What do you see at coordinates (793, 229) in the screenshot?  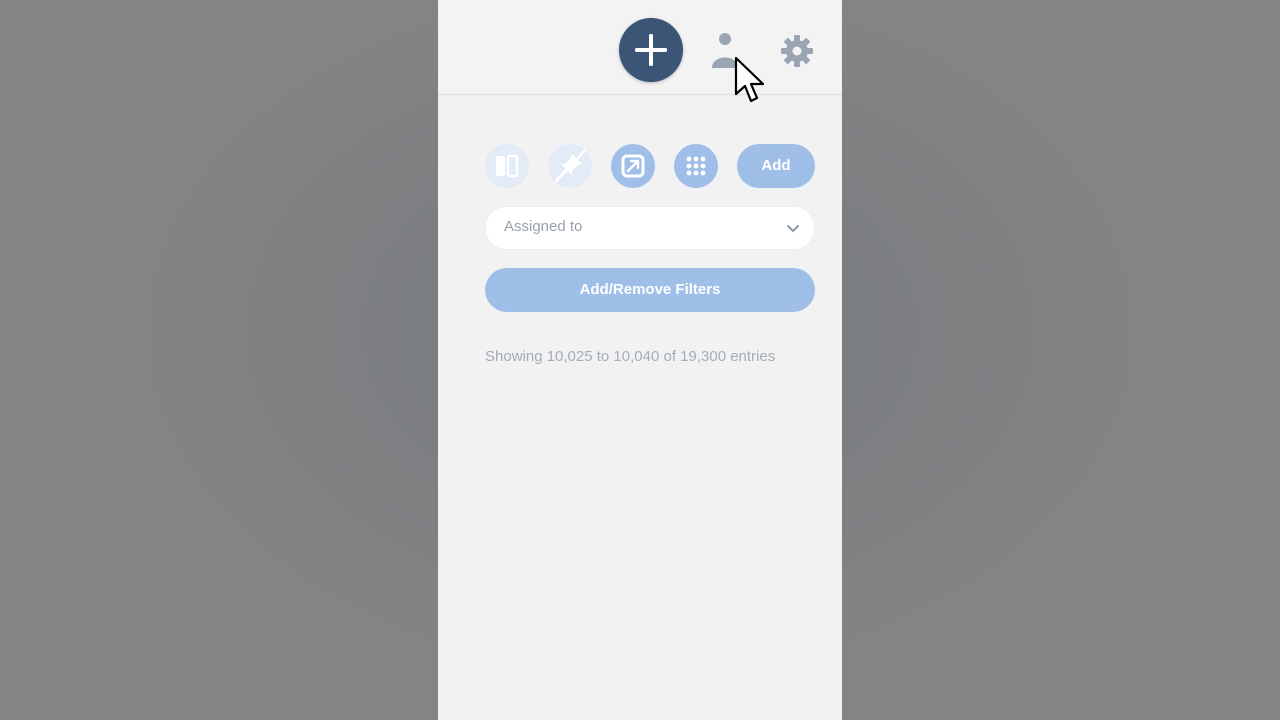 I see `chevron-down-icon` at bounding box center [793, 229].